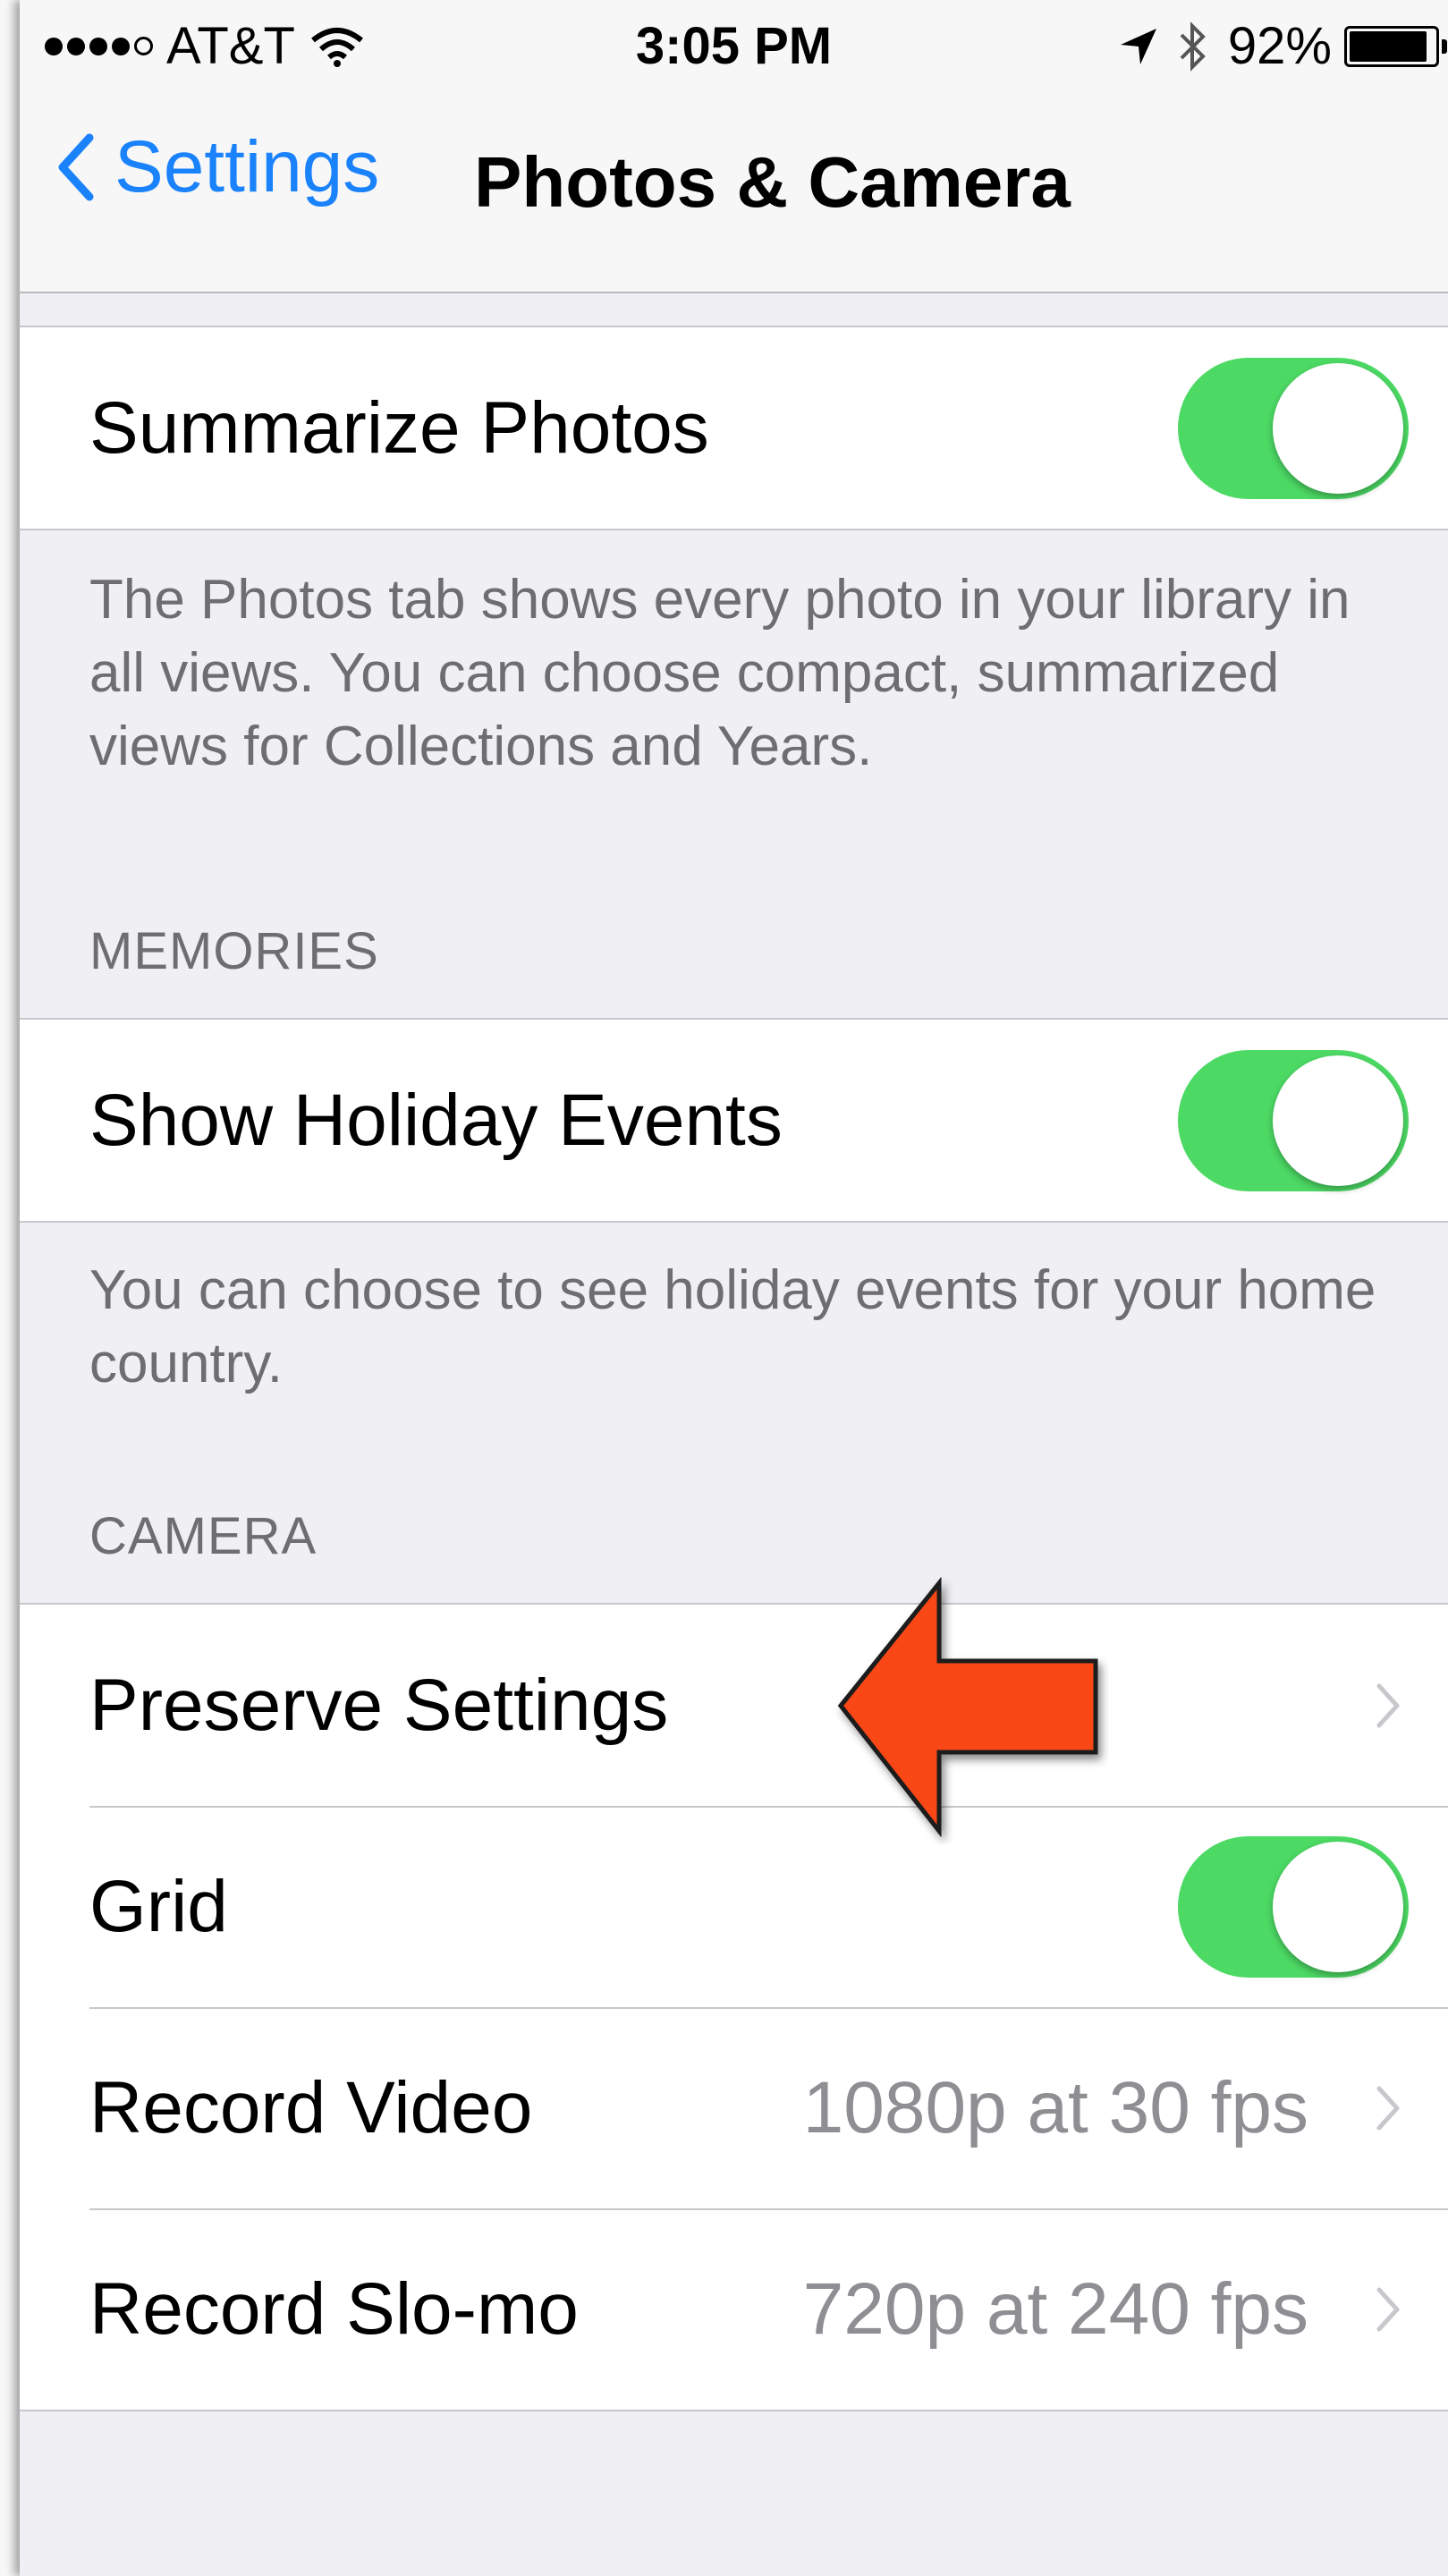 The height and width of the screenshot is (2576, 1448). Describe the element at coordinates (334, 2308) in the screenshot. I see `record-slomo-label: Record Slo-mo` at that location.